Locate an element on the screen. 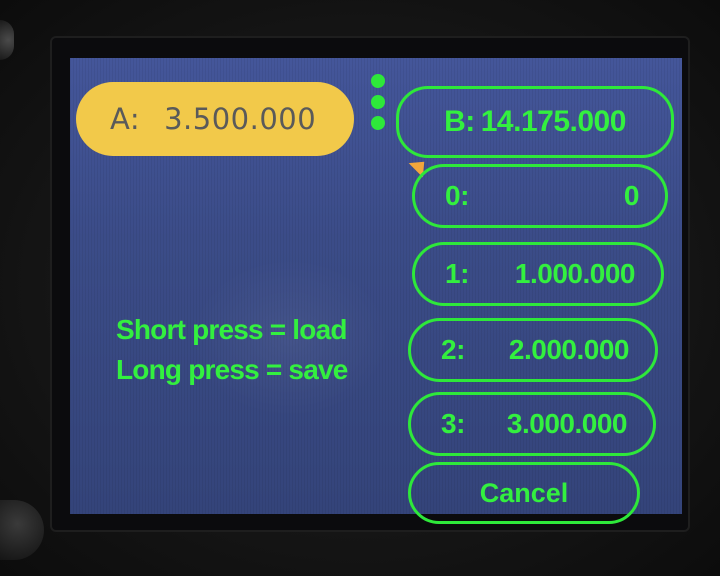 The image size is (720, 576). memory-slot-frequency: 0 is located at coordinates (631, 195).